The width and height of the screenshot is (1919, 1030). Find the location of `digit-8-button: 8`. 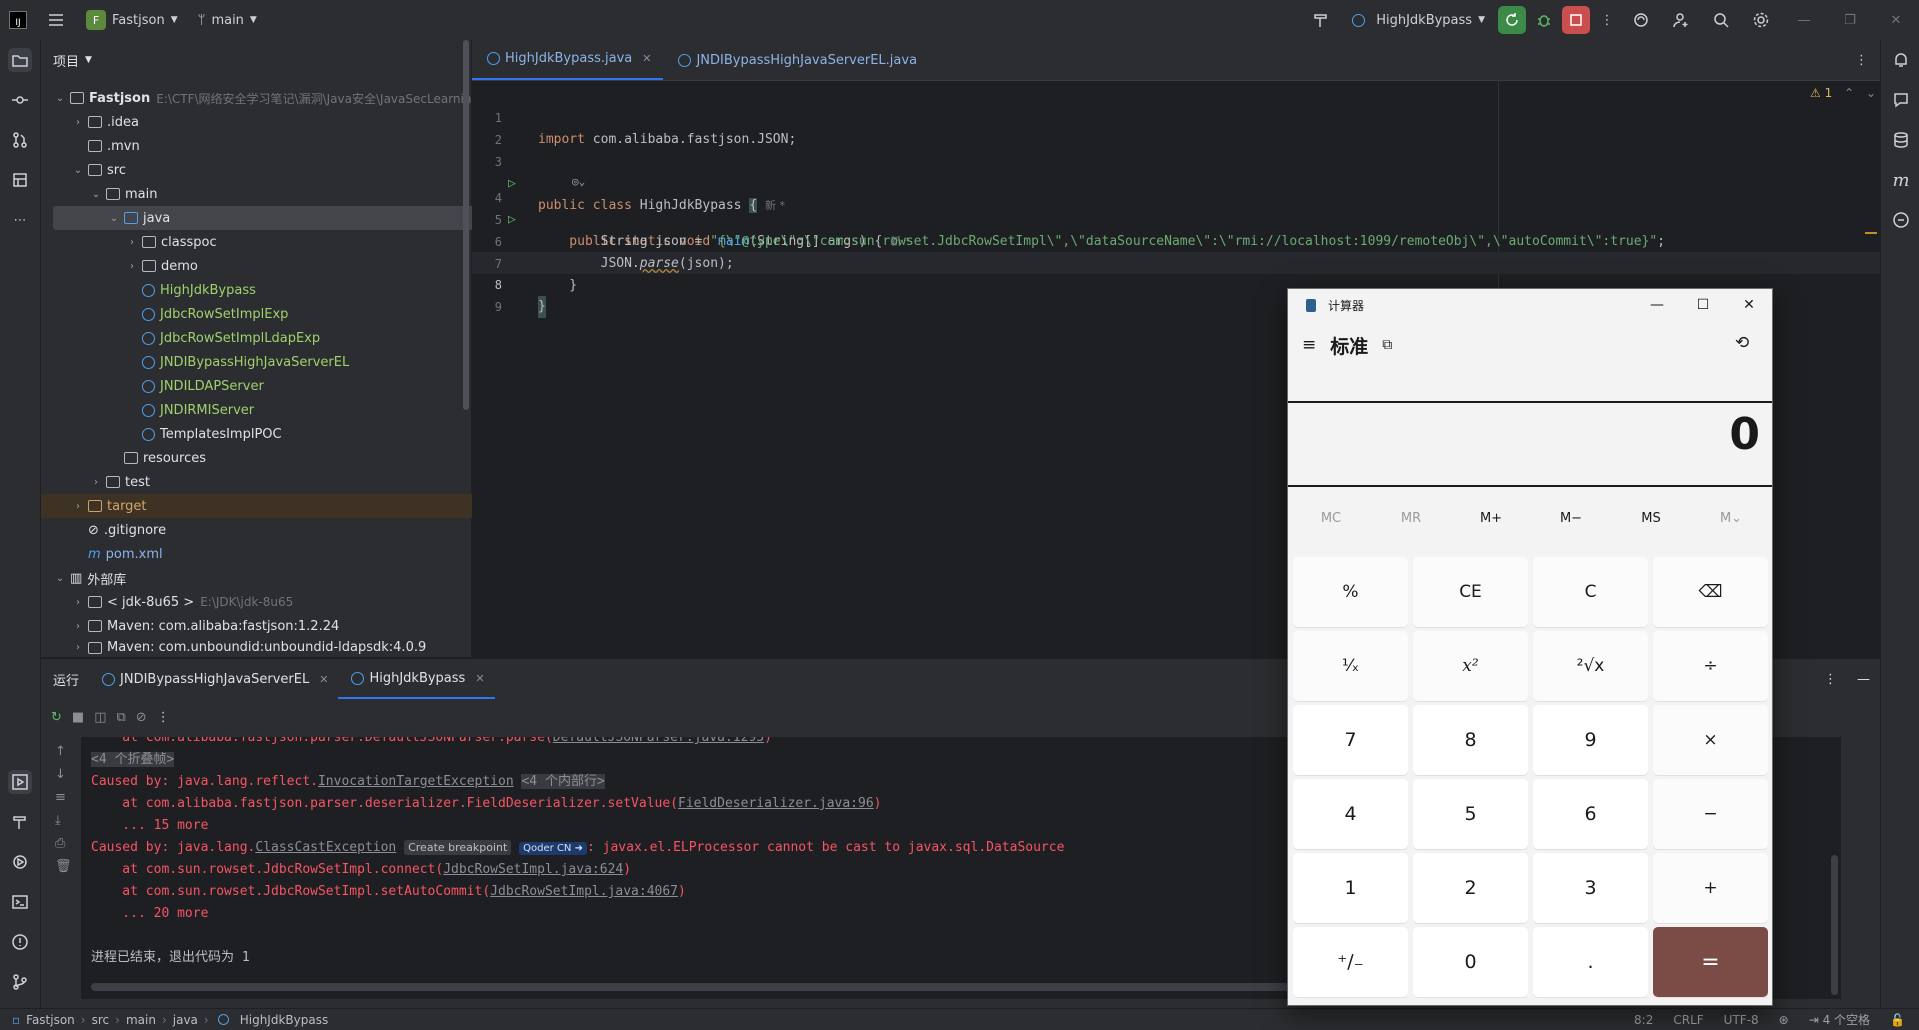

digit-8-button: 8 is located at coordinates (1470, 740).